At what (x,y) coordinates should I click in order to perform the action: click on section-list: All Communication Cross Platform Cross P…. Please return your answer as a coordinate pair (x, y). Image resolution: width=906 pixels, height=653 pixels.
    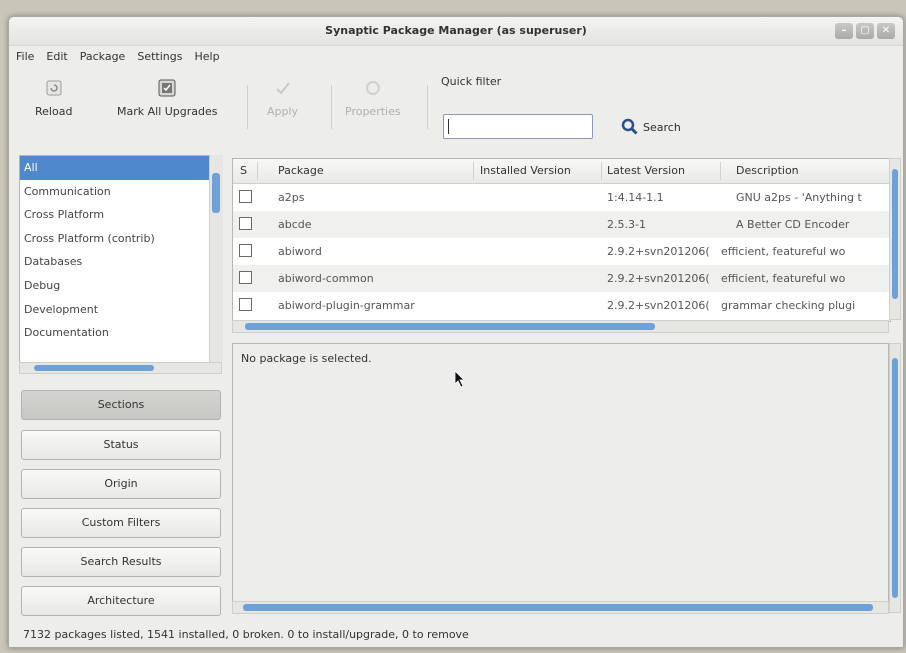
    Looking at the image, I should click on (120, 259).